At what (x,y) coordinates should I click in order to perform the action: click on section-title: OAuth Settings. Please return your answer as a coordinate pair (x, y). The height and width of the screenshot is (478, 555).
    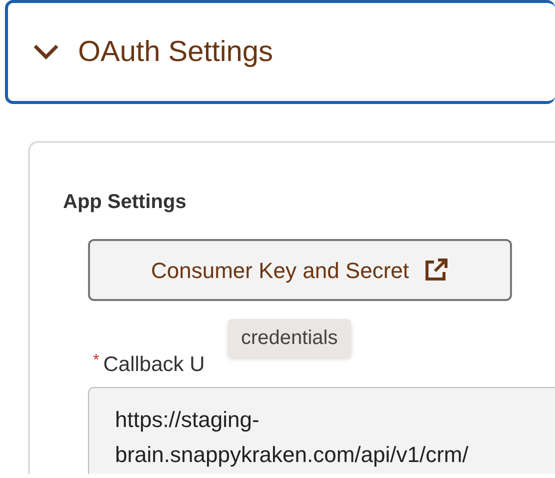
    Looking at the image, I should click on (176, 52).